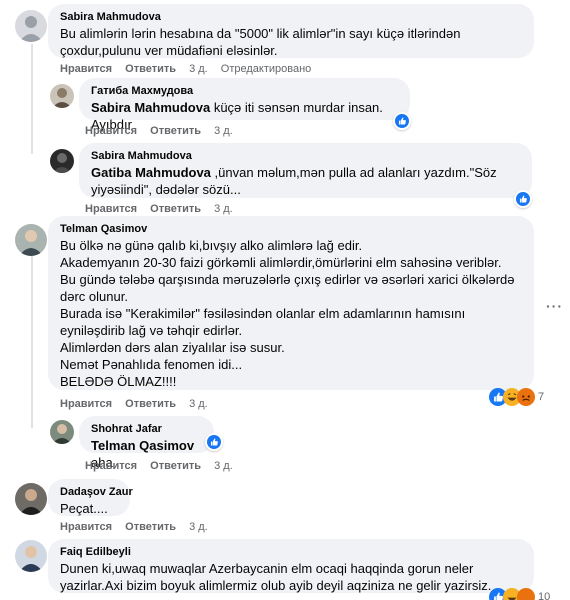 The image size is (570, 600). Describe the element at coordinates (96, 492) in the screenshot. I see `comment-author: Dadaşov Zaur` at that location.